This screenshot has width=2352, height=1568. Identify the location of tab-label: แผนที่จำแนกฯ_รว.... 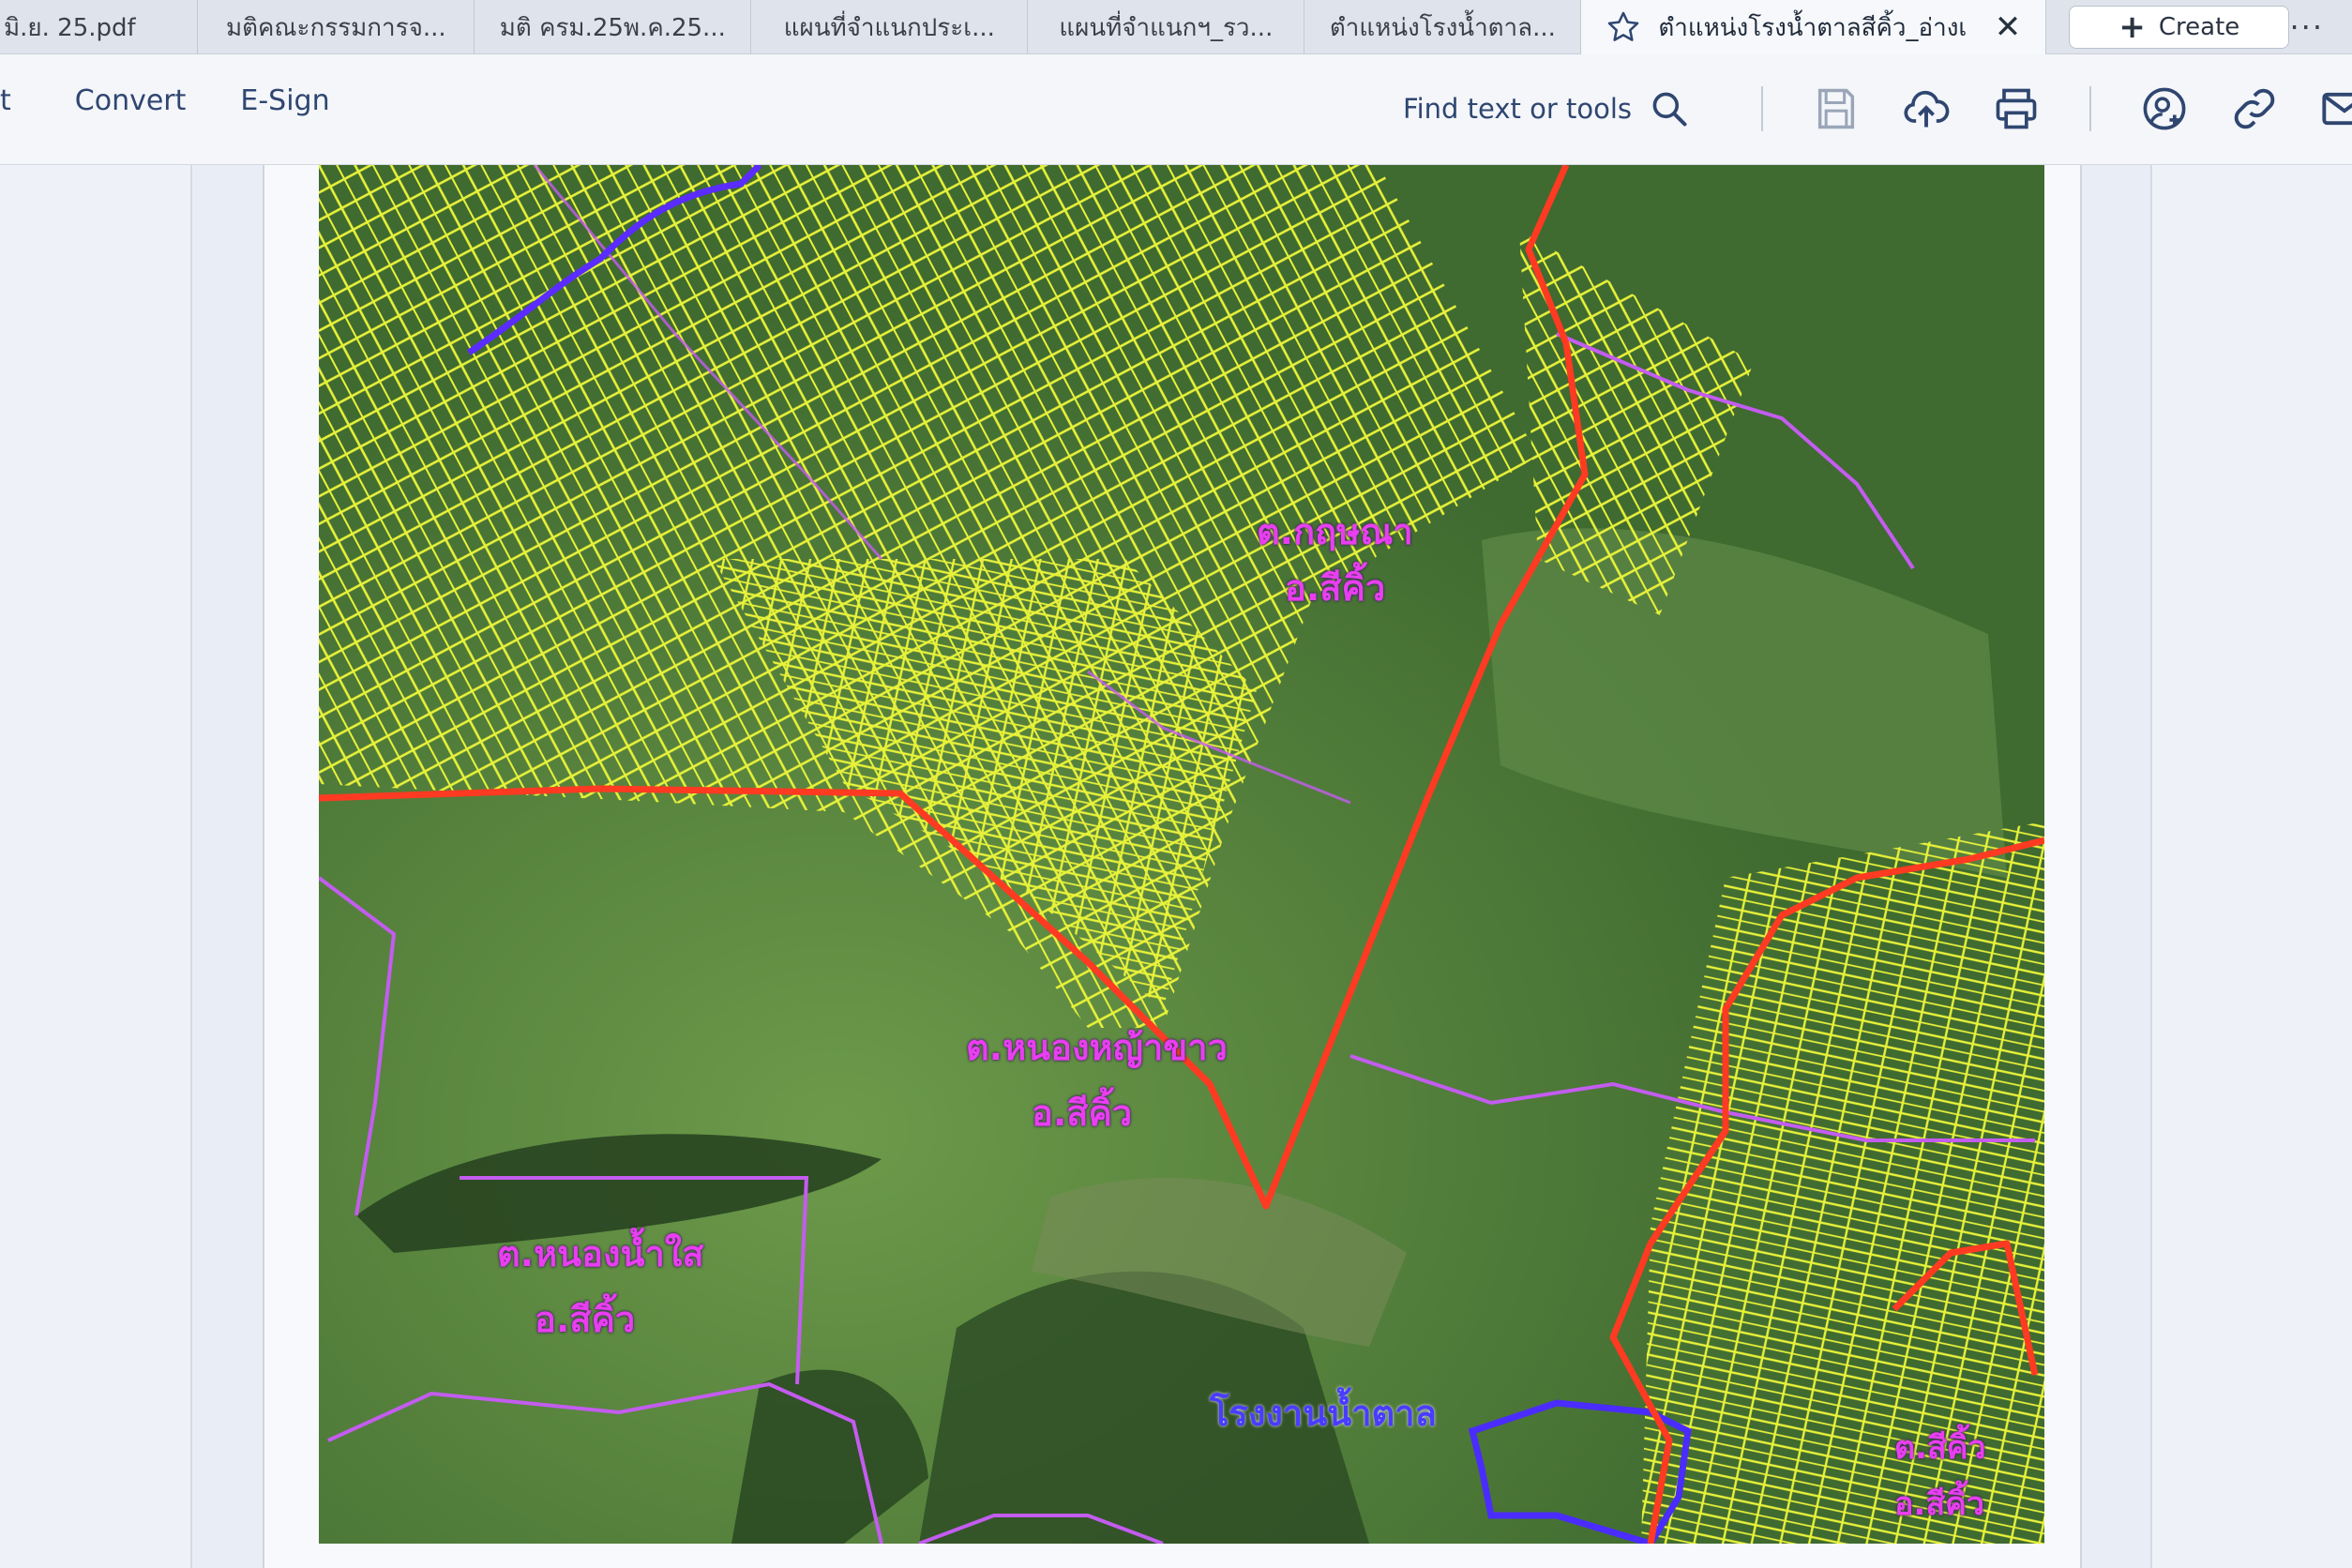
(1166, 27).